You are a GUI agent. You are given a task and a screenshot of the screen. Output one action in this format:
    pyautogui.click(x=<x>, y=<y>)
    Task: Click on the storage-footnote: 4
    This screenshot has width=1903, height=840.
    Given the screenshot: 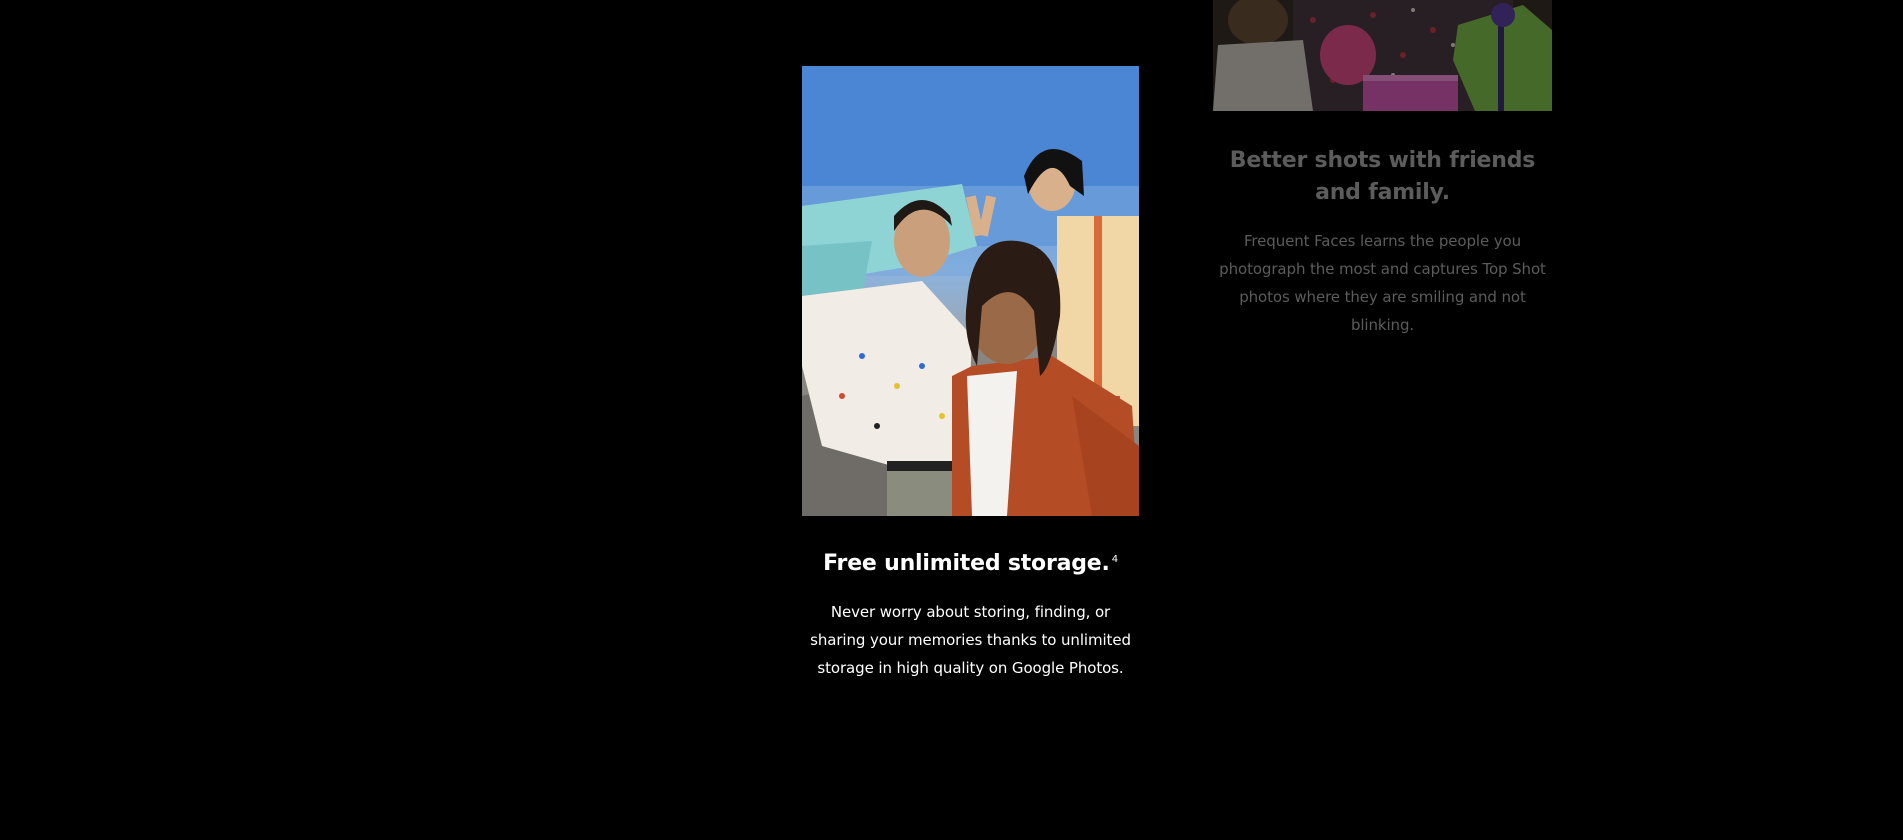 What is the action you would take?
    pyautogui.click(x=1115, y=559)
    